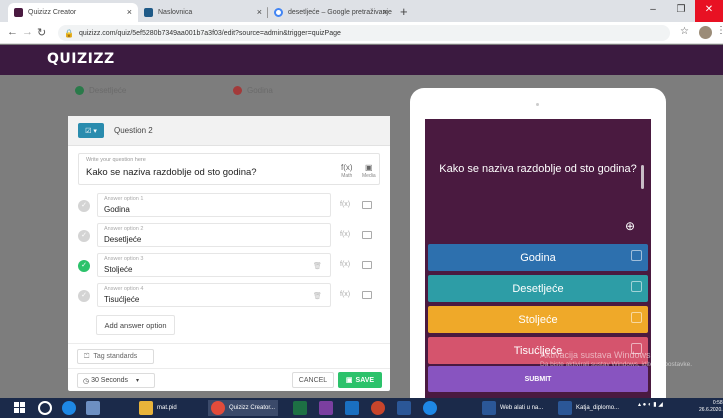  Describe the element at coordinates (681, 11) in the screenshot. I see `maximize-icon: ❐` at that location.